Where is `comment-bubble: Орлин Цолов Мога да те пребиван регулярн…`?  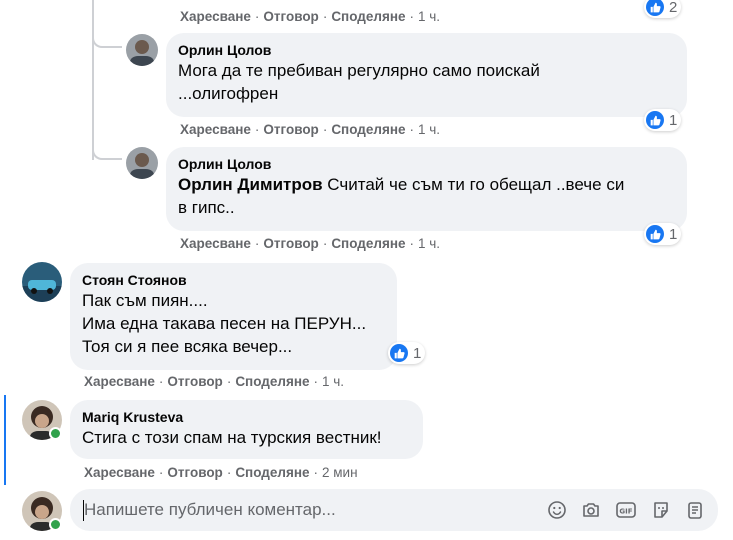 comment-bubble: Орлин Цолов Мога да те пребиван регулярн… is located at coordinates (426, 75).